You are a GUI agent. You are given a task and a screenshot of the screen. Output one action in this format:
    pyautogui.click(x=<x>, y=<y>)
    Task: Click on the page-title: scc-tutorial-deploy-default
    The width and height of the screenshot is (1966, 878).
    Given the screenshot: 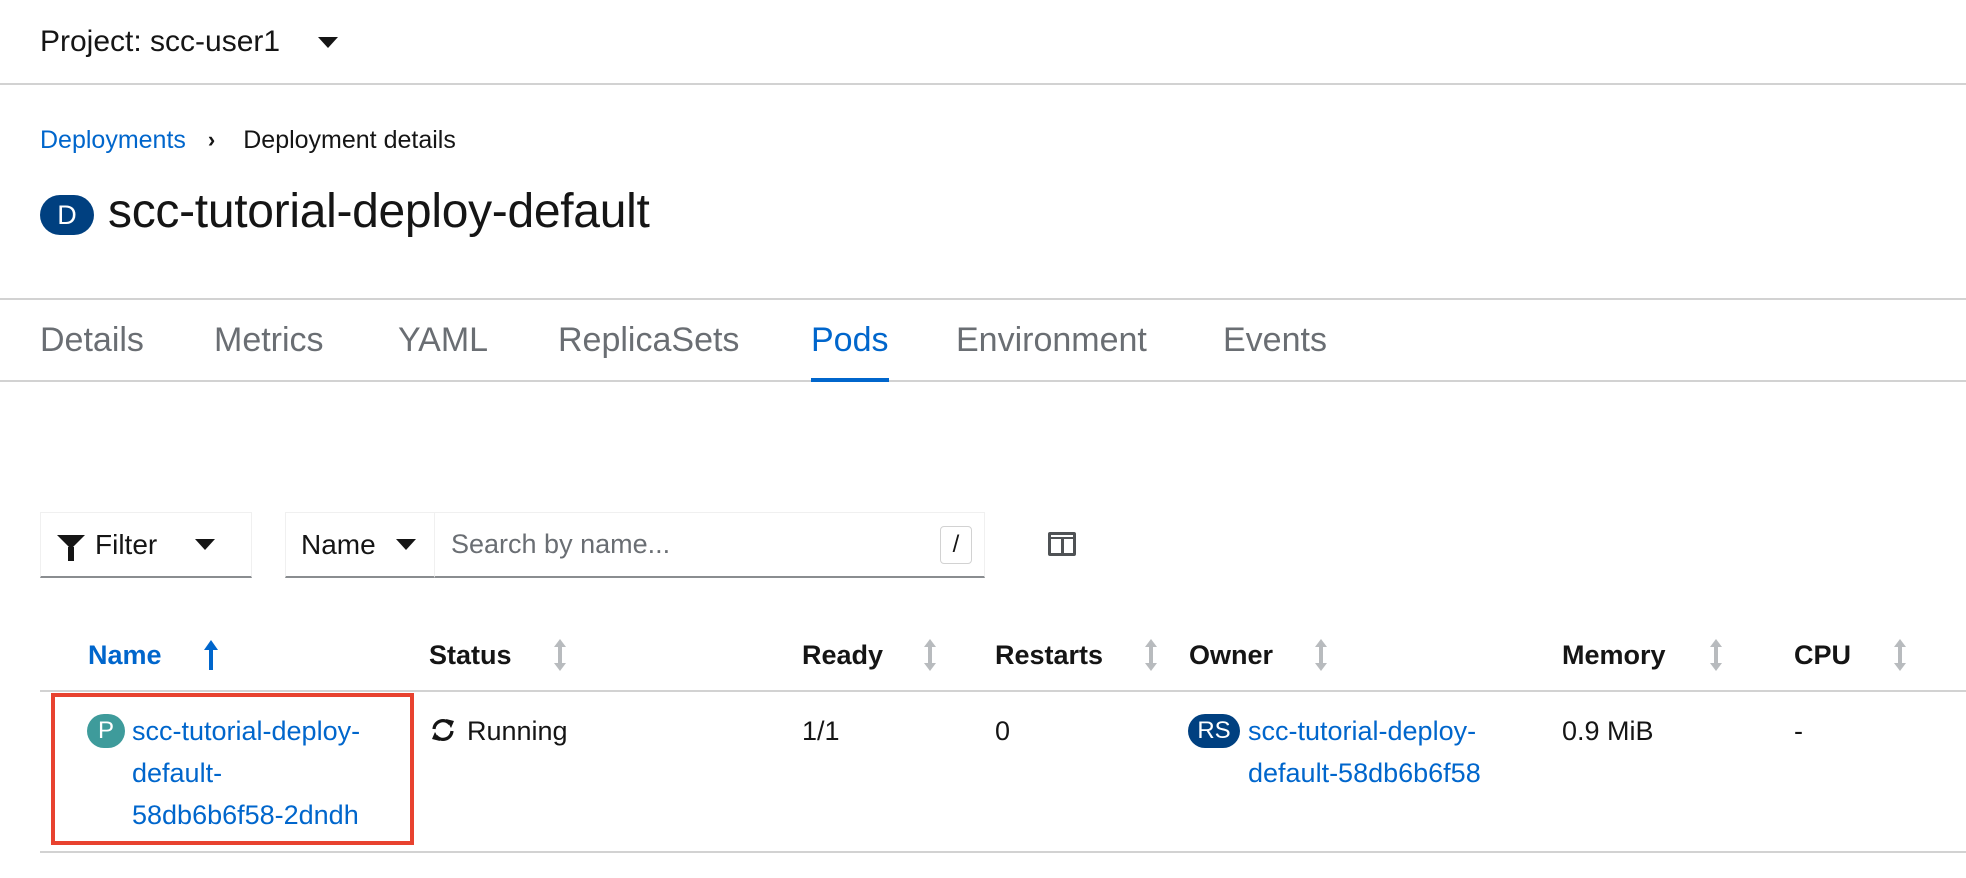 What is the action you would take?
    pyautogui.click(x=379, y=211)
    